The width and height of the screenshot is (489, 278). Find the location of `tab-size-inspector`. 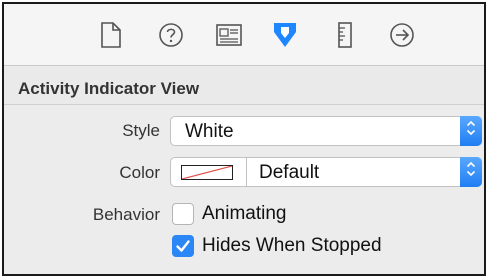

tab-size-inspector is located at coordinates (345, 35).